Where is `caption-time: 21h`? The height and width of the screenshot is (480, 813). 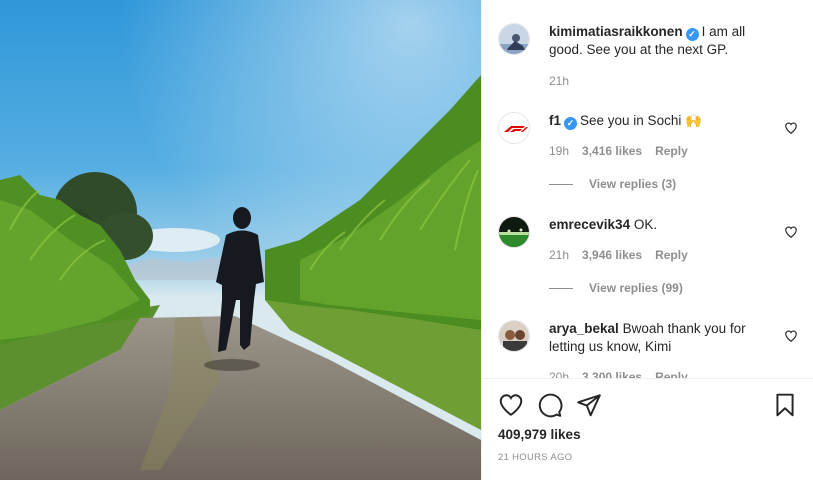 caption-time: 21h is located at coordinates (559, 81).